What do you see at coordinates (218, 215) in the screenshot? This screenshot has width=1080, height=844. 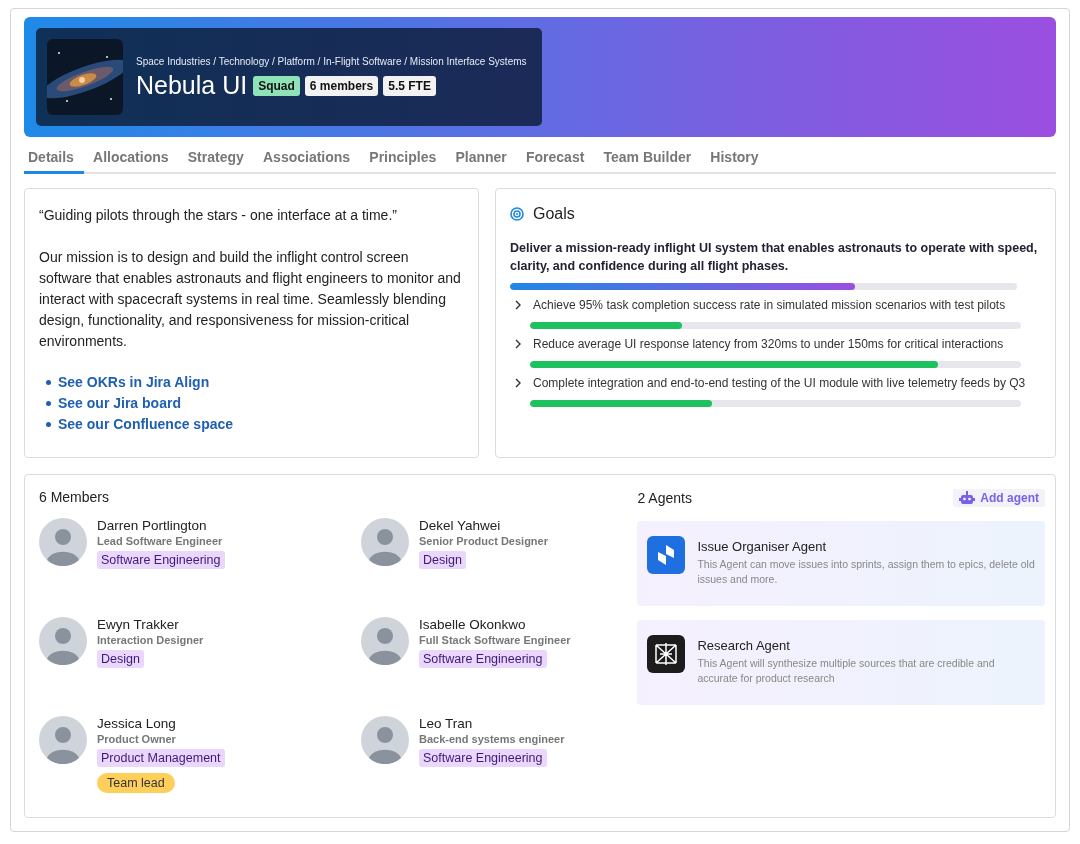 I see `mission-quote: “Guiding pilots through the stars - one interface at a time.”` at bounding box center [218, 215].